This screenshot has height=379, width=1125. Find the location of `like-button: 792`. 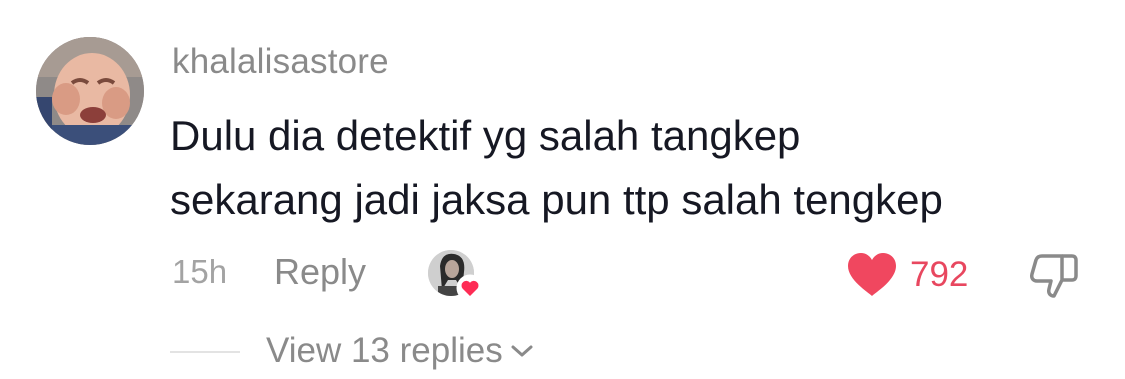

like-button: 792 is located at coordinates (907, 275).